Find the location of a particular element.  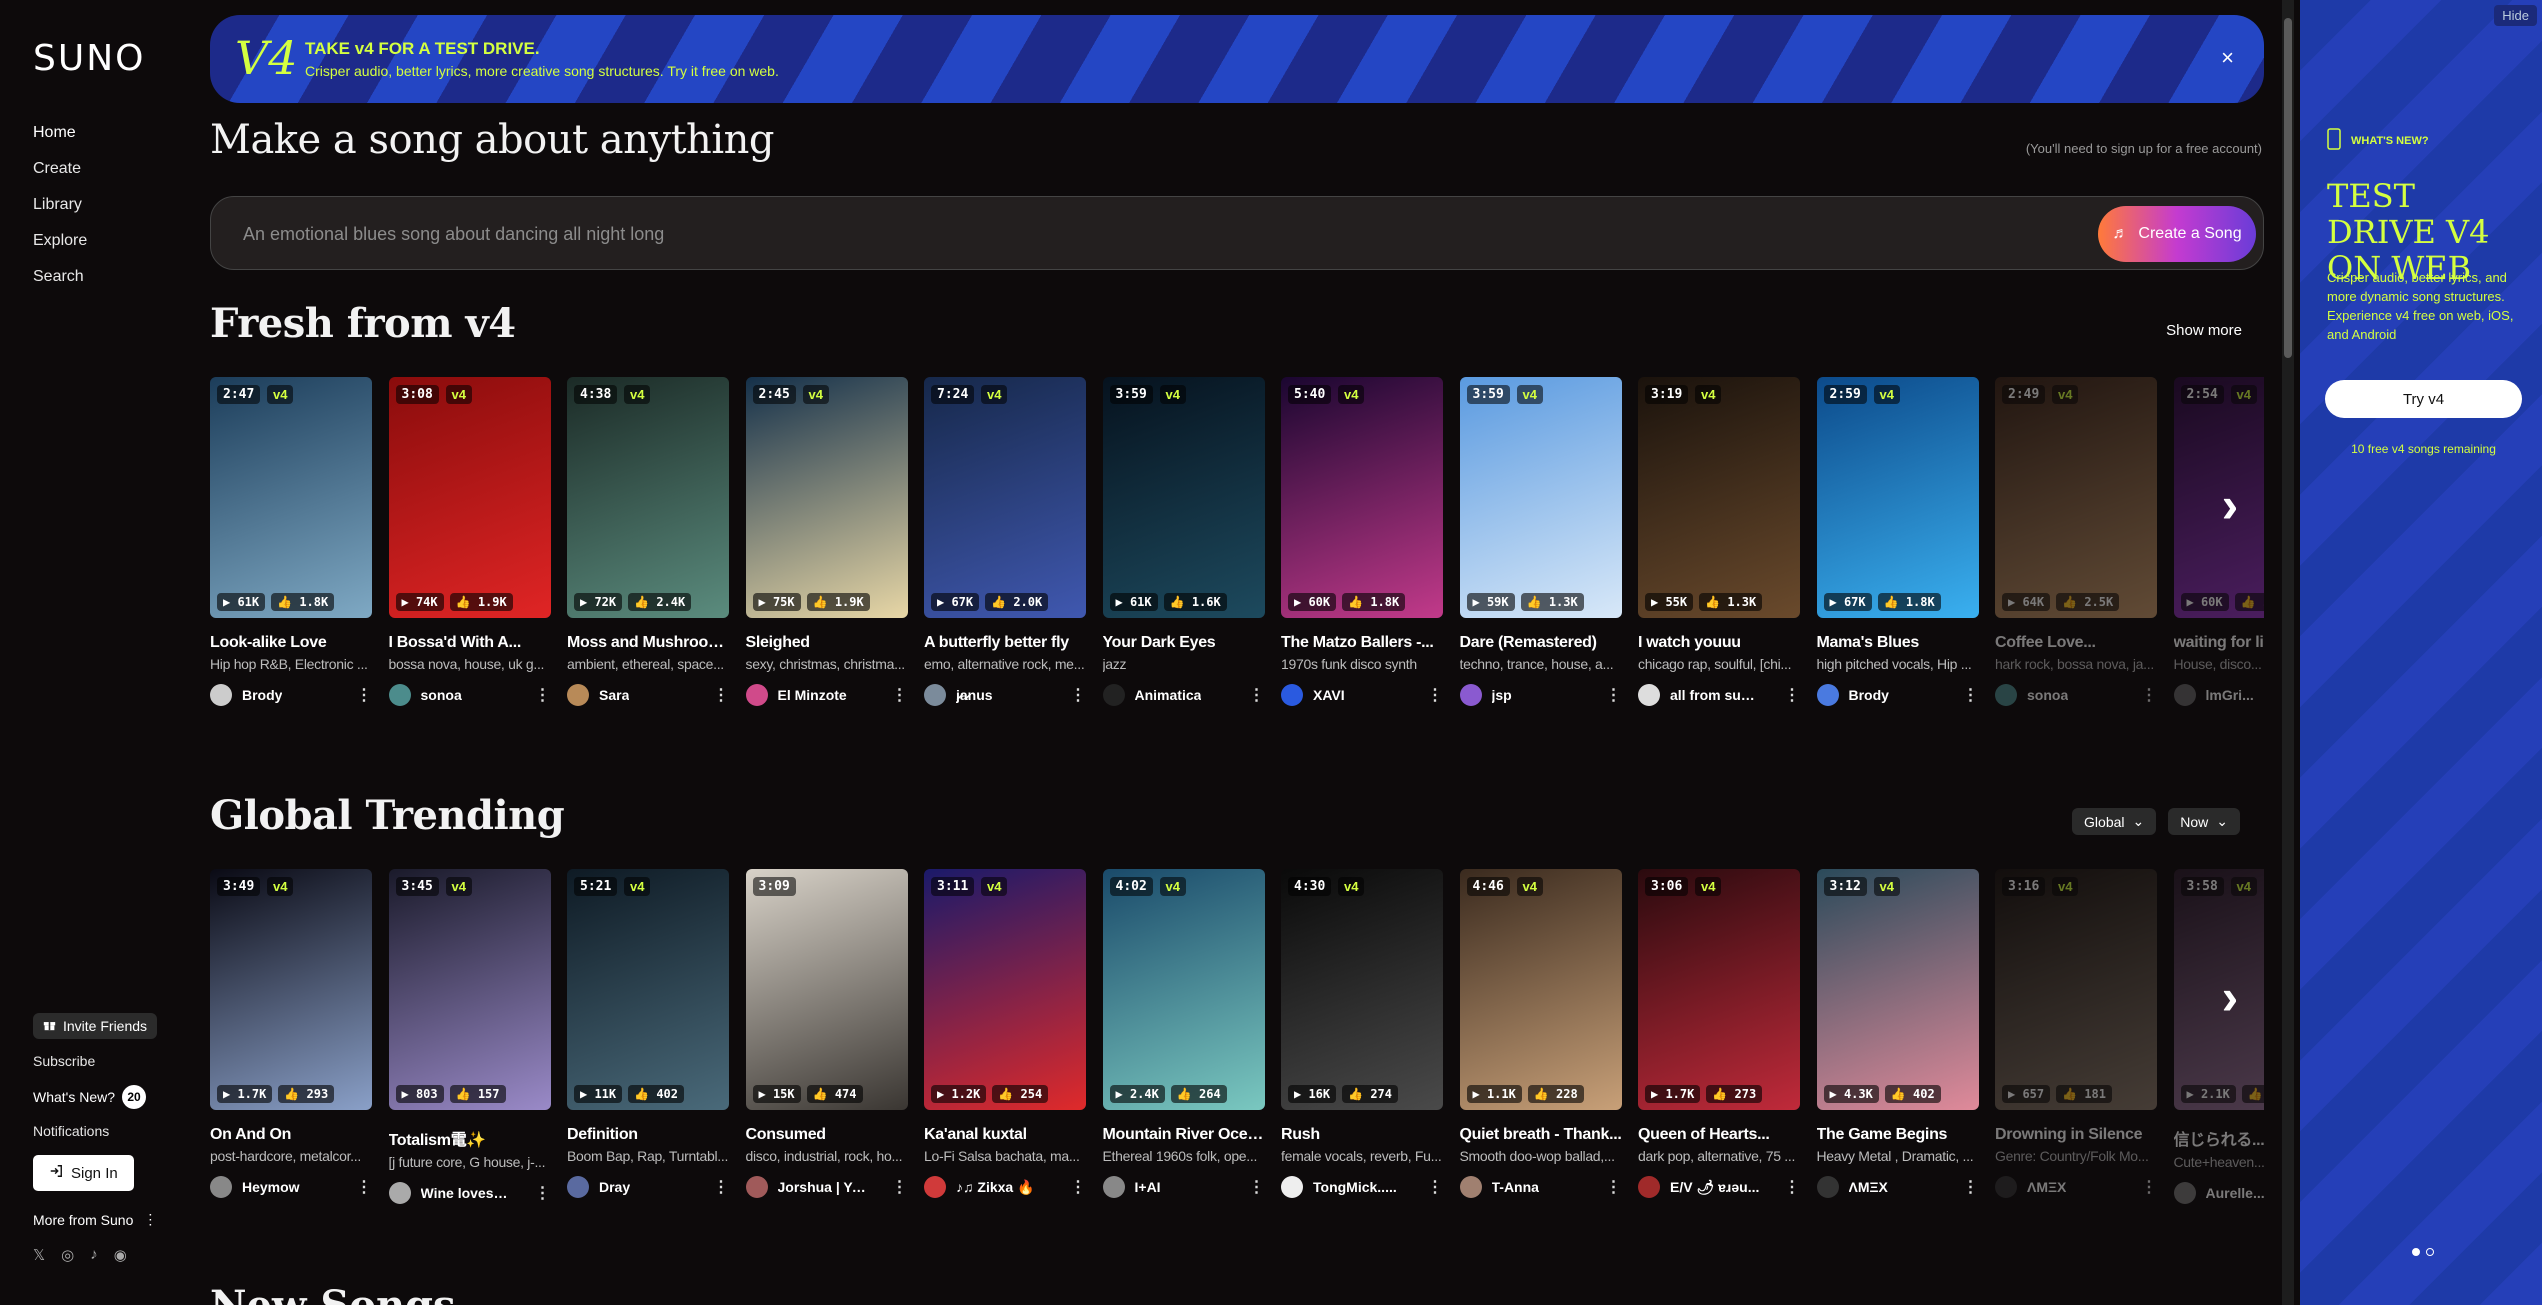

tiktok-icon: ♪ is located at coordinates (94, 1255).